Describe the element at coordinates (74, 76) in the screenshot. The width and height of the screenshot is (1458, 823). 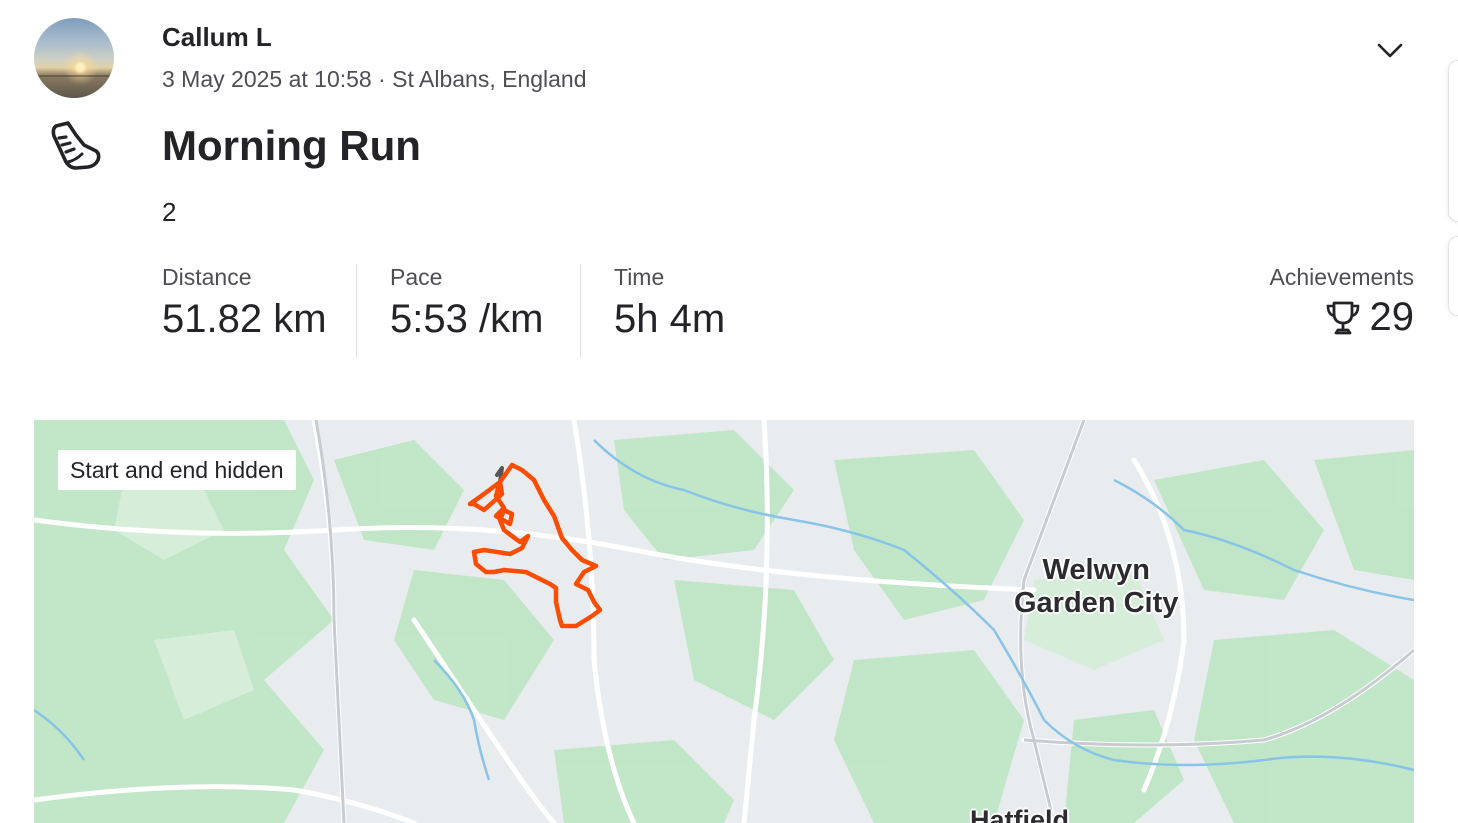
I see `avatar-horizon` at that location.